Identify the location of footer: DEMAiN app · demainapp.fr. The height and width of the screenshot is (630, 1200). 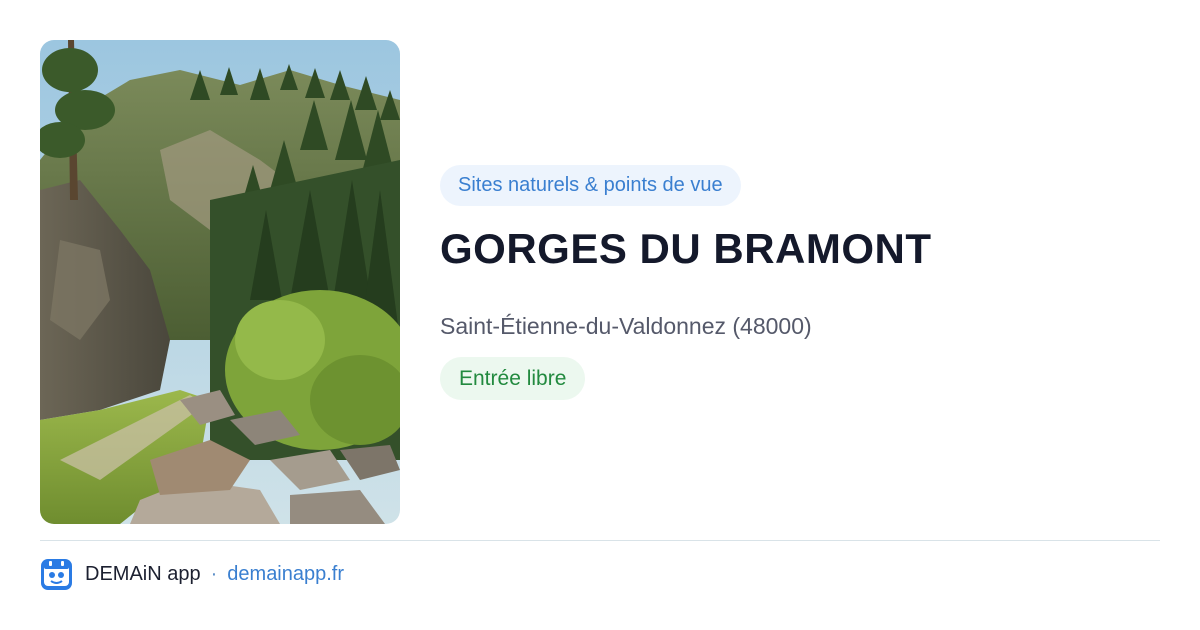
(192, 574).